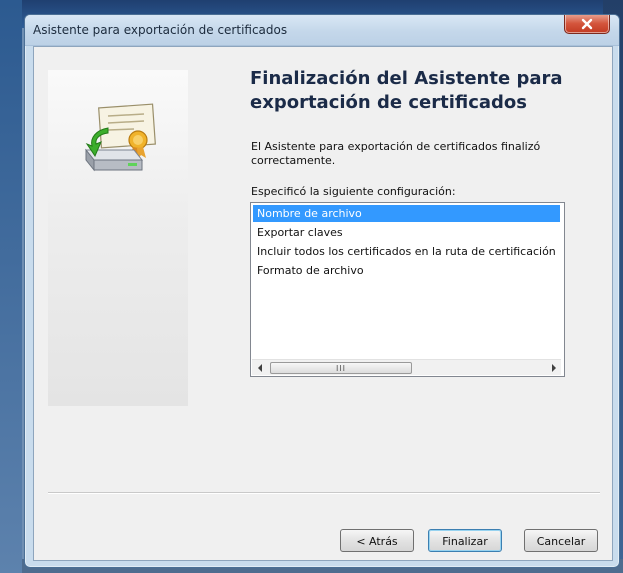 The height and width of the screenshot is (573, 623). I want to click on finish-button: Finalizar, so click(465, 540).